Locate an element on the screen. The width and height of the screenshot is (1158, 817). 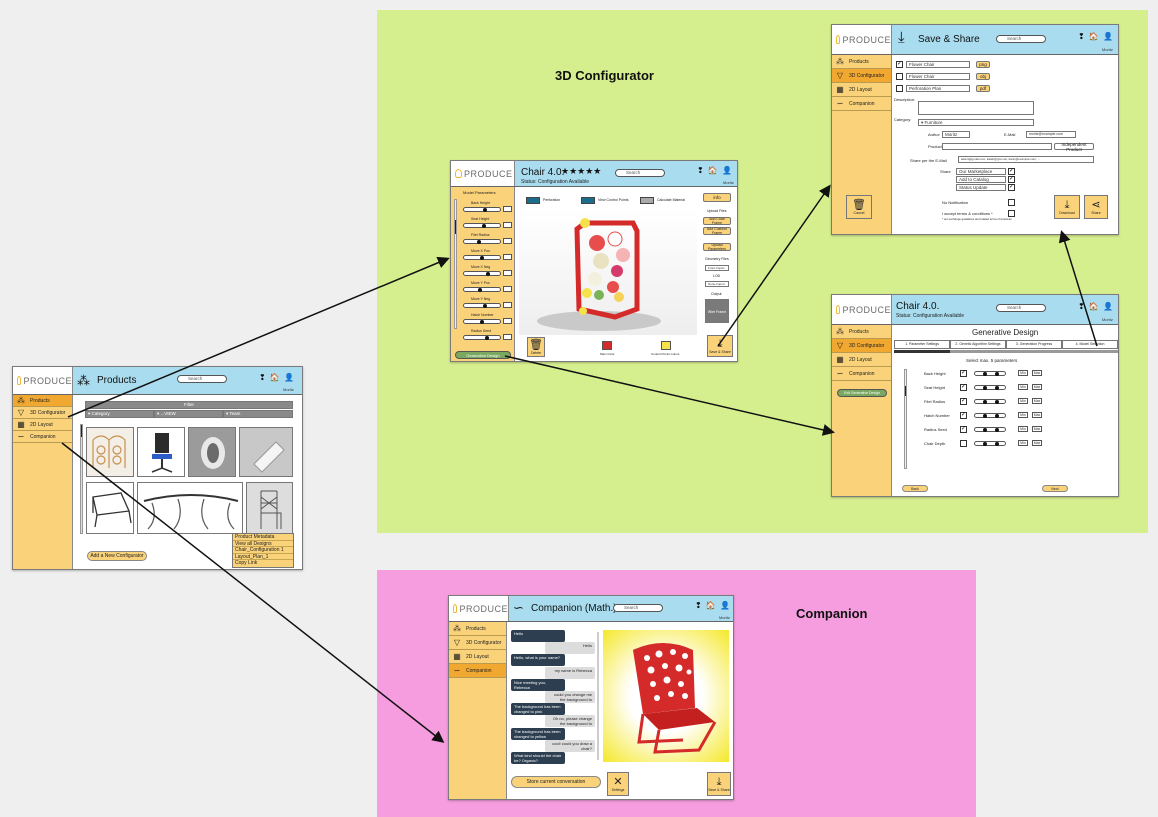
share-option: Status Update is located at coordinates (981, 187).